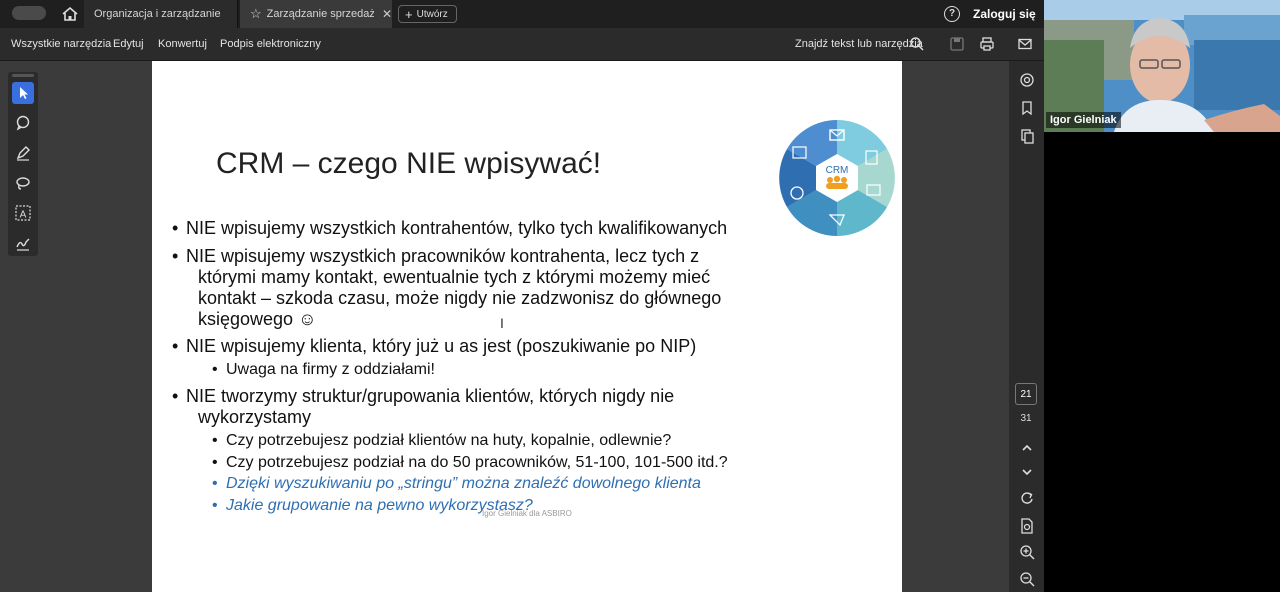  Describe the element at coordinates (1027, 108) in the screenshot. I see `bookmark-icon` at that location.